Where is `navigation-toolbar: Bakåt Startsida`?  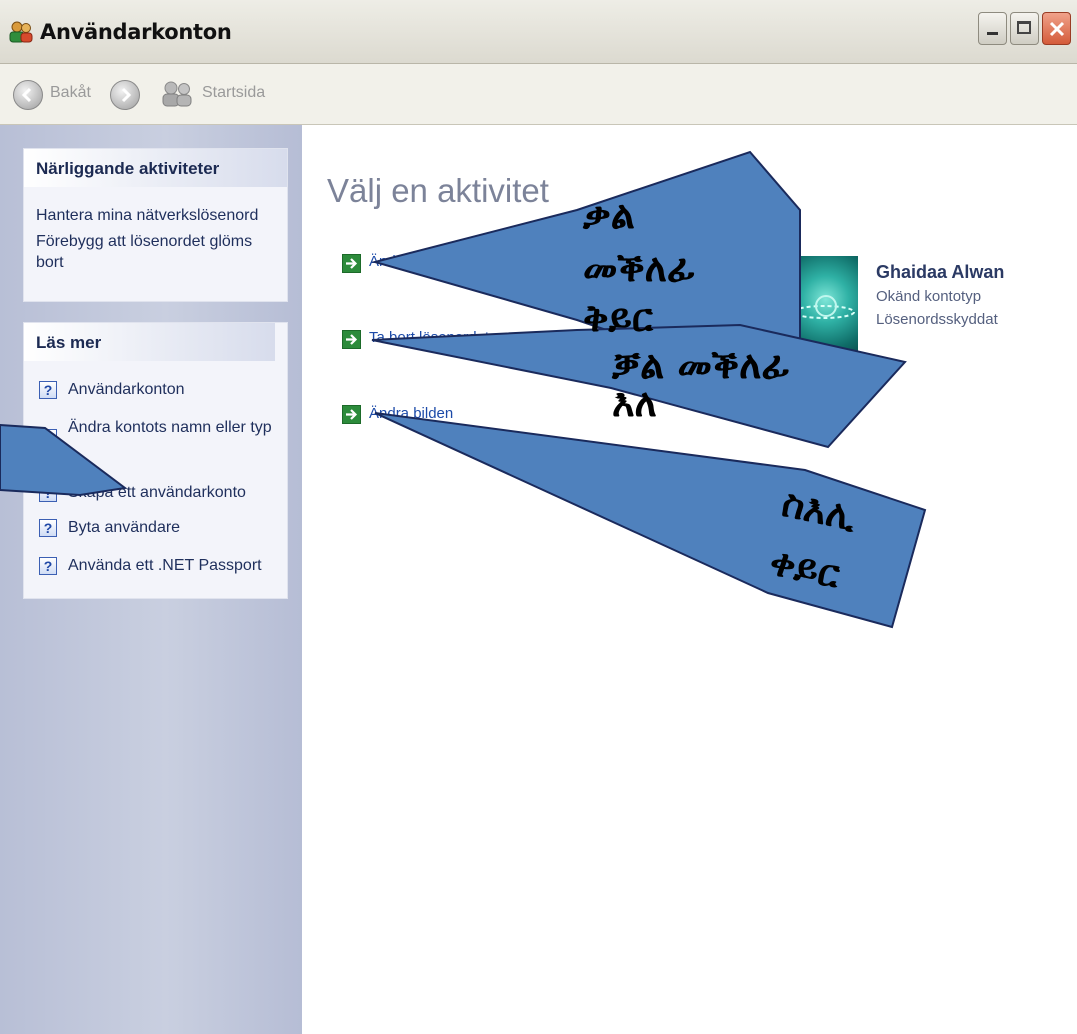
navigation-toolbar: Bakåt Startsida is located at coordinates (538, 94).